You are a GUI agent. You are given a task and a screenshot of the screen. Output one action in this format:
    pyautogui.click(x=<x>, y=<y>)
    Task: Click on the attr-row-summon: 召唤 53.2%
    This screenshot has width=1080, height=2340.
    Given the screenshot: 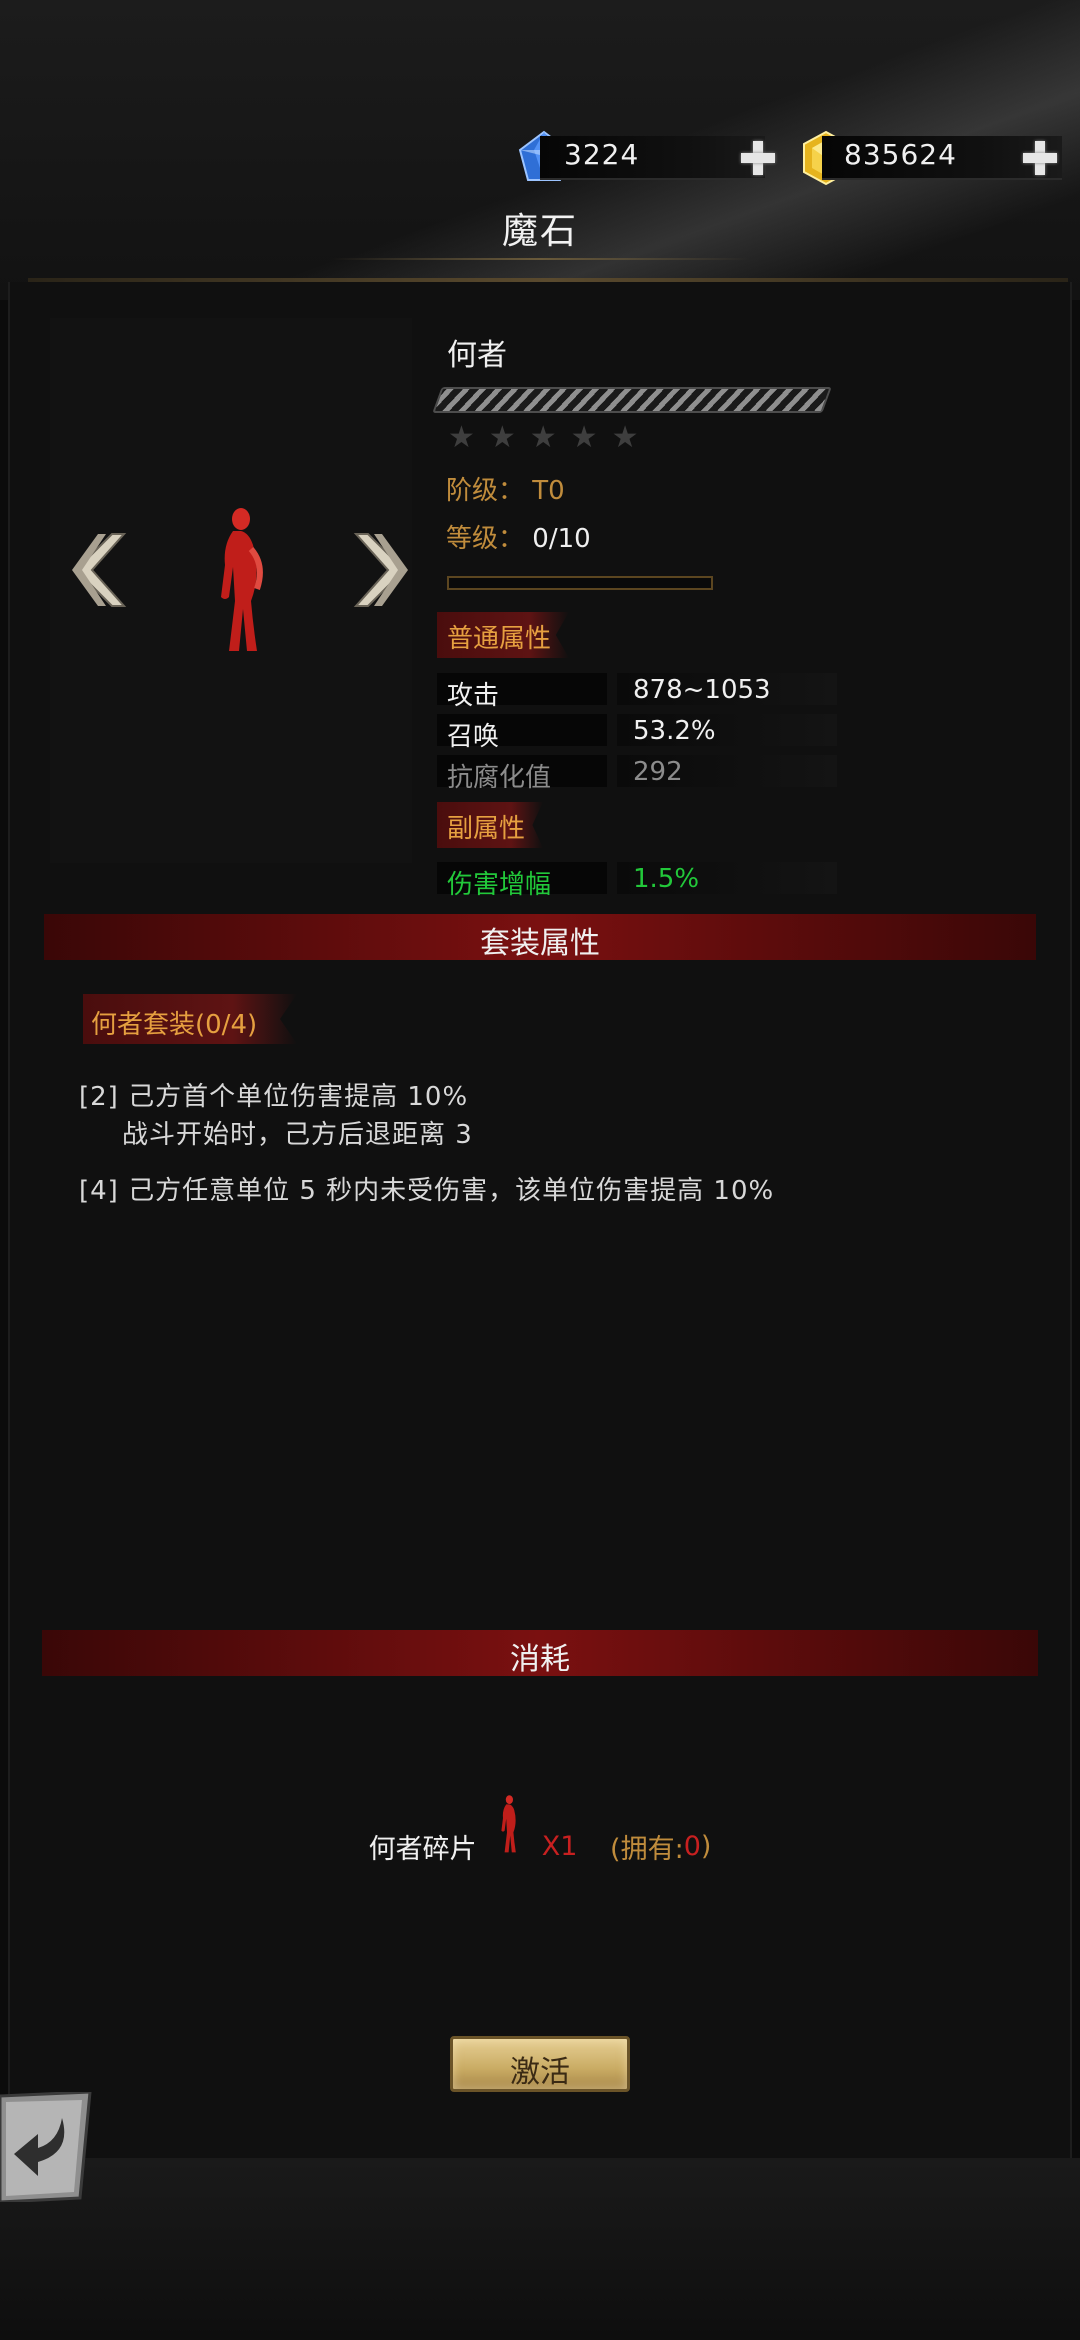 What is the action you would take?
    pyautogui.click(x=637, y=733)
    